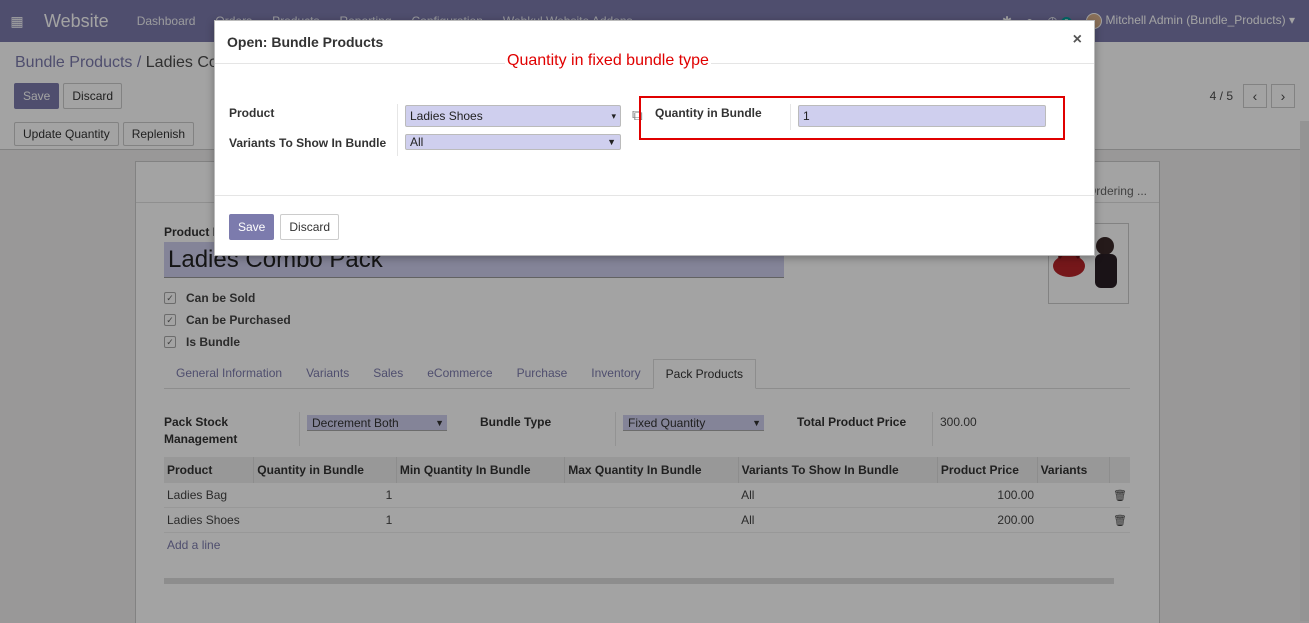 This screenshot has width=1309, height=623. I want to click on product-select: Ladies Shoes ▾, so click(513, 116).